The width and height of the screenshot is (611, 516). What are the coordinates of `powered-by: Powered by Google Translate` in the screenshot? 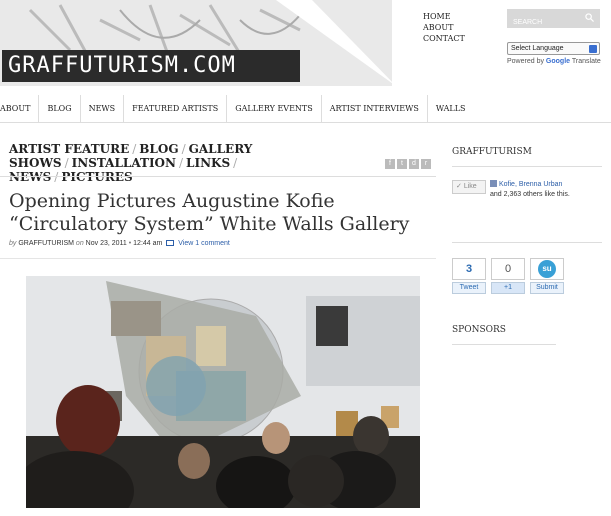 It's located at (554, 61).